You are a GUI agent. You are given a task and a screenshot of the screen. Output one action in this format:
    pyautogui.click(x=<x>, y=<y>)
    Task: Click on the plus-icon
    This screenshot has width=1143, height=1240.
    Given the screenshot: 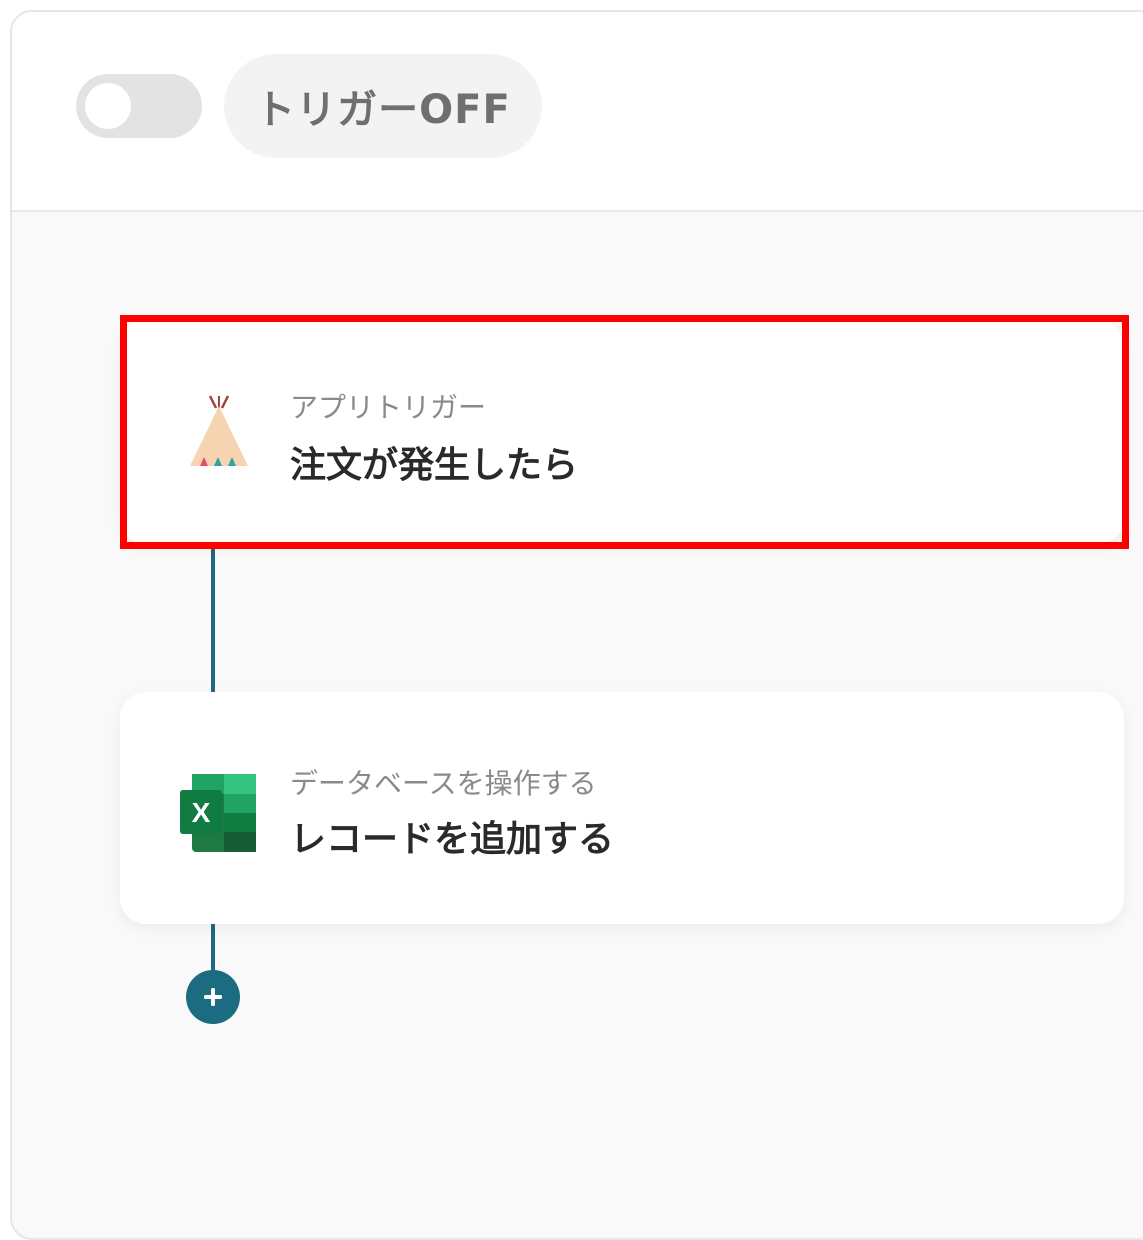 What is the action you would take?
    pyautogui.click(x=213, y=997)
    